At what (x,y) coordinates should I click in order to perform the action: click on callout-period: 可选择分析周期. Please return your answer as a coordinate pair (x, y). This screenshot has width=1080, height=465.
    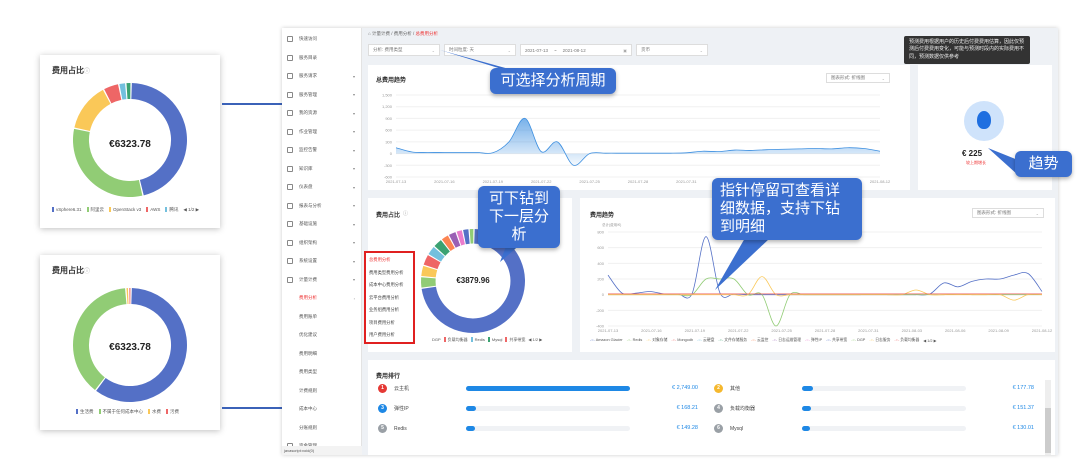
    Looking at the image, I should click on (553, 81).